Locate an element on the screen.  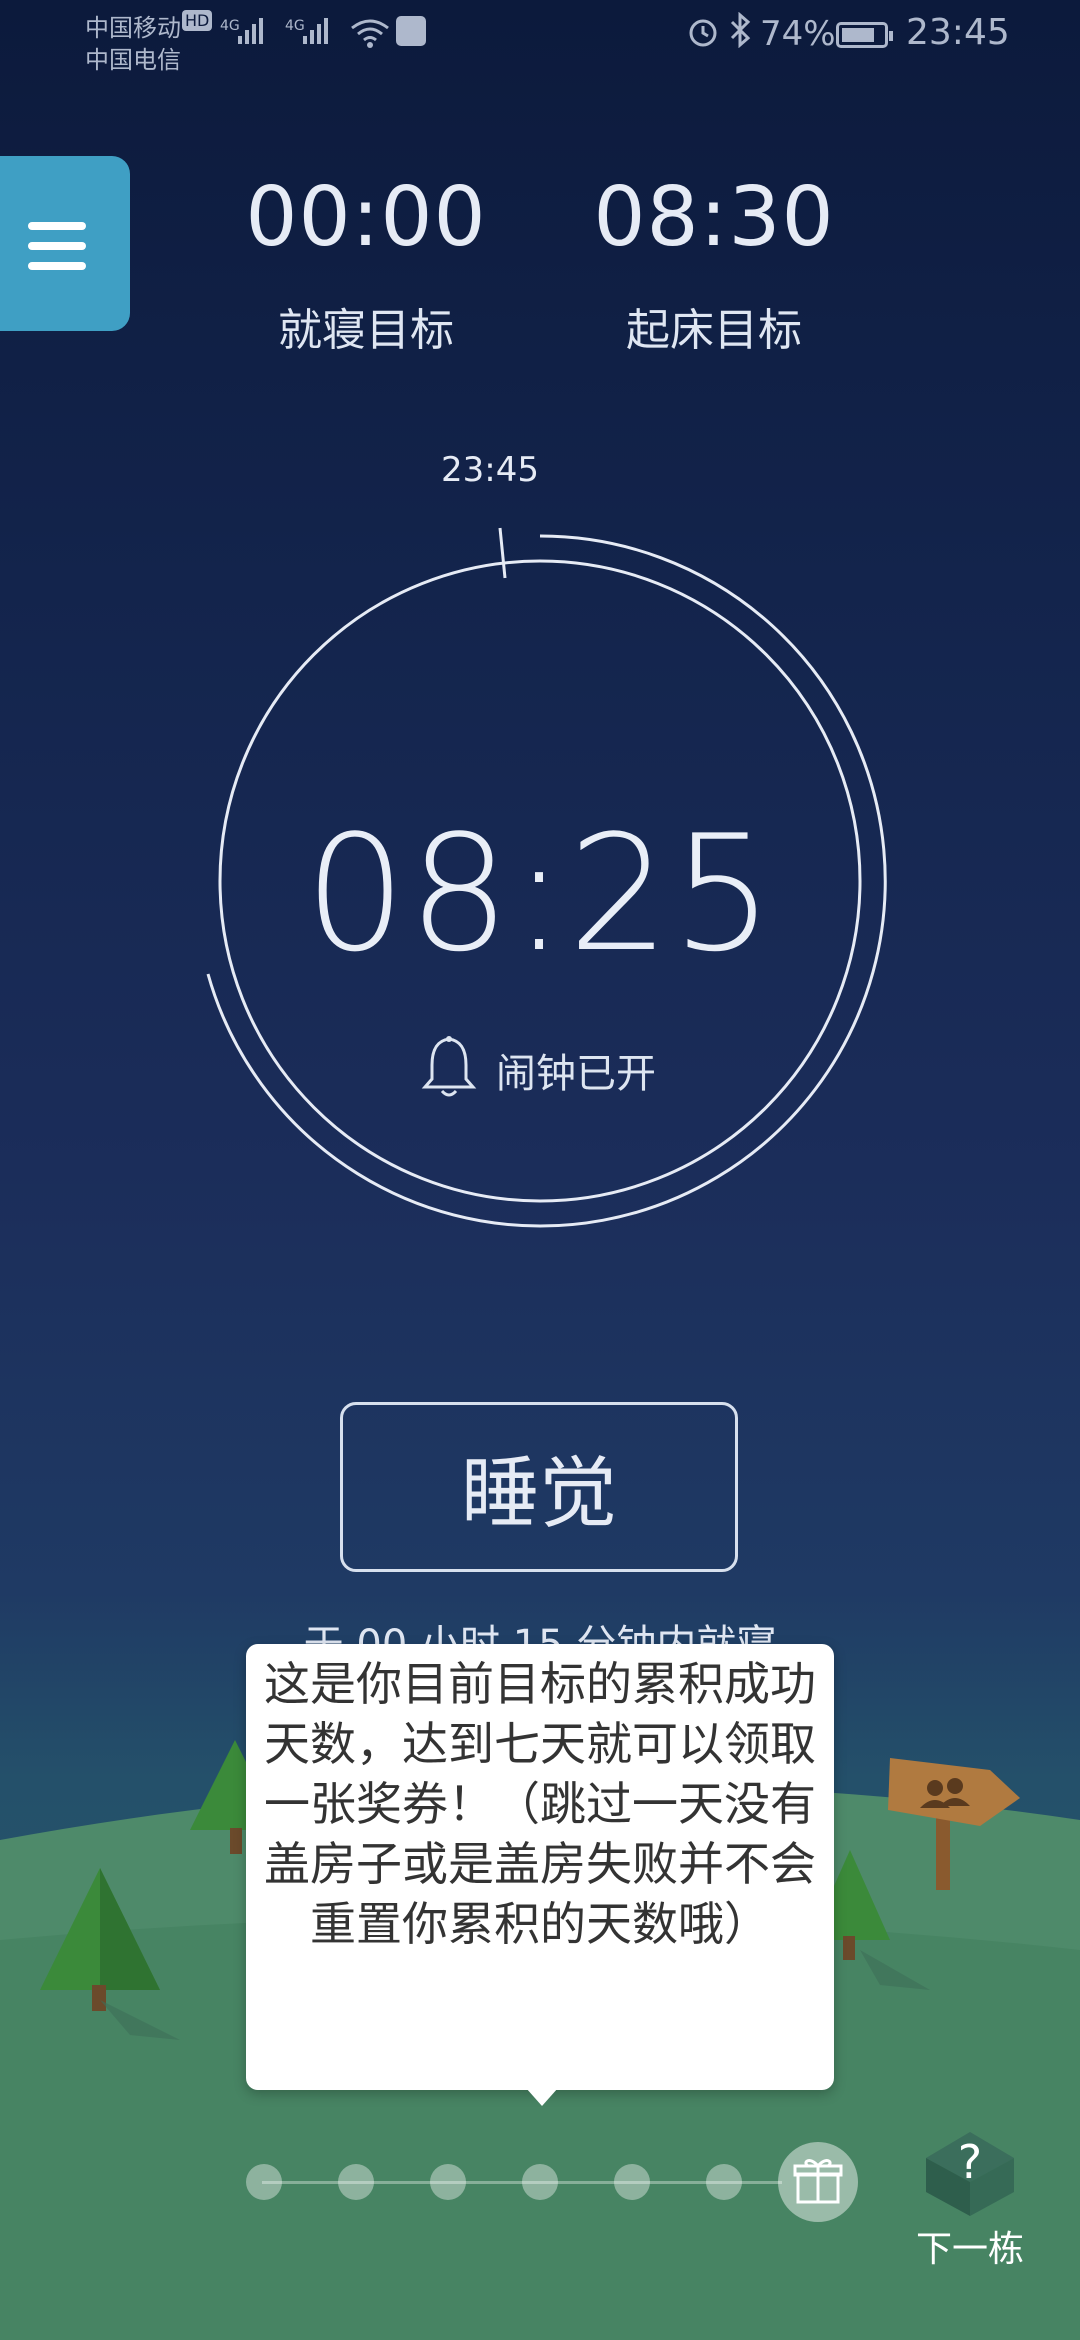
hd-badge: HD is located at coordinates (197, 20).